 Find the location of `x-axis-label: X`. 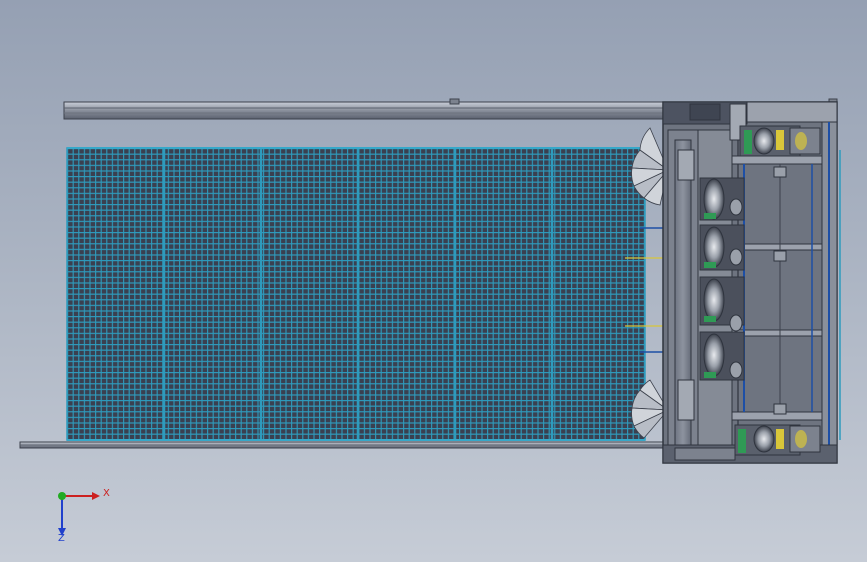

x-axis-label: X is located at coordinates (106, 493).